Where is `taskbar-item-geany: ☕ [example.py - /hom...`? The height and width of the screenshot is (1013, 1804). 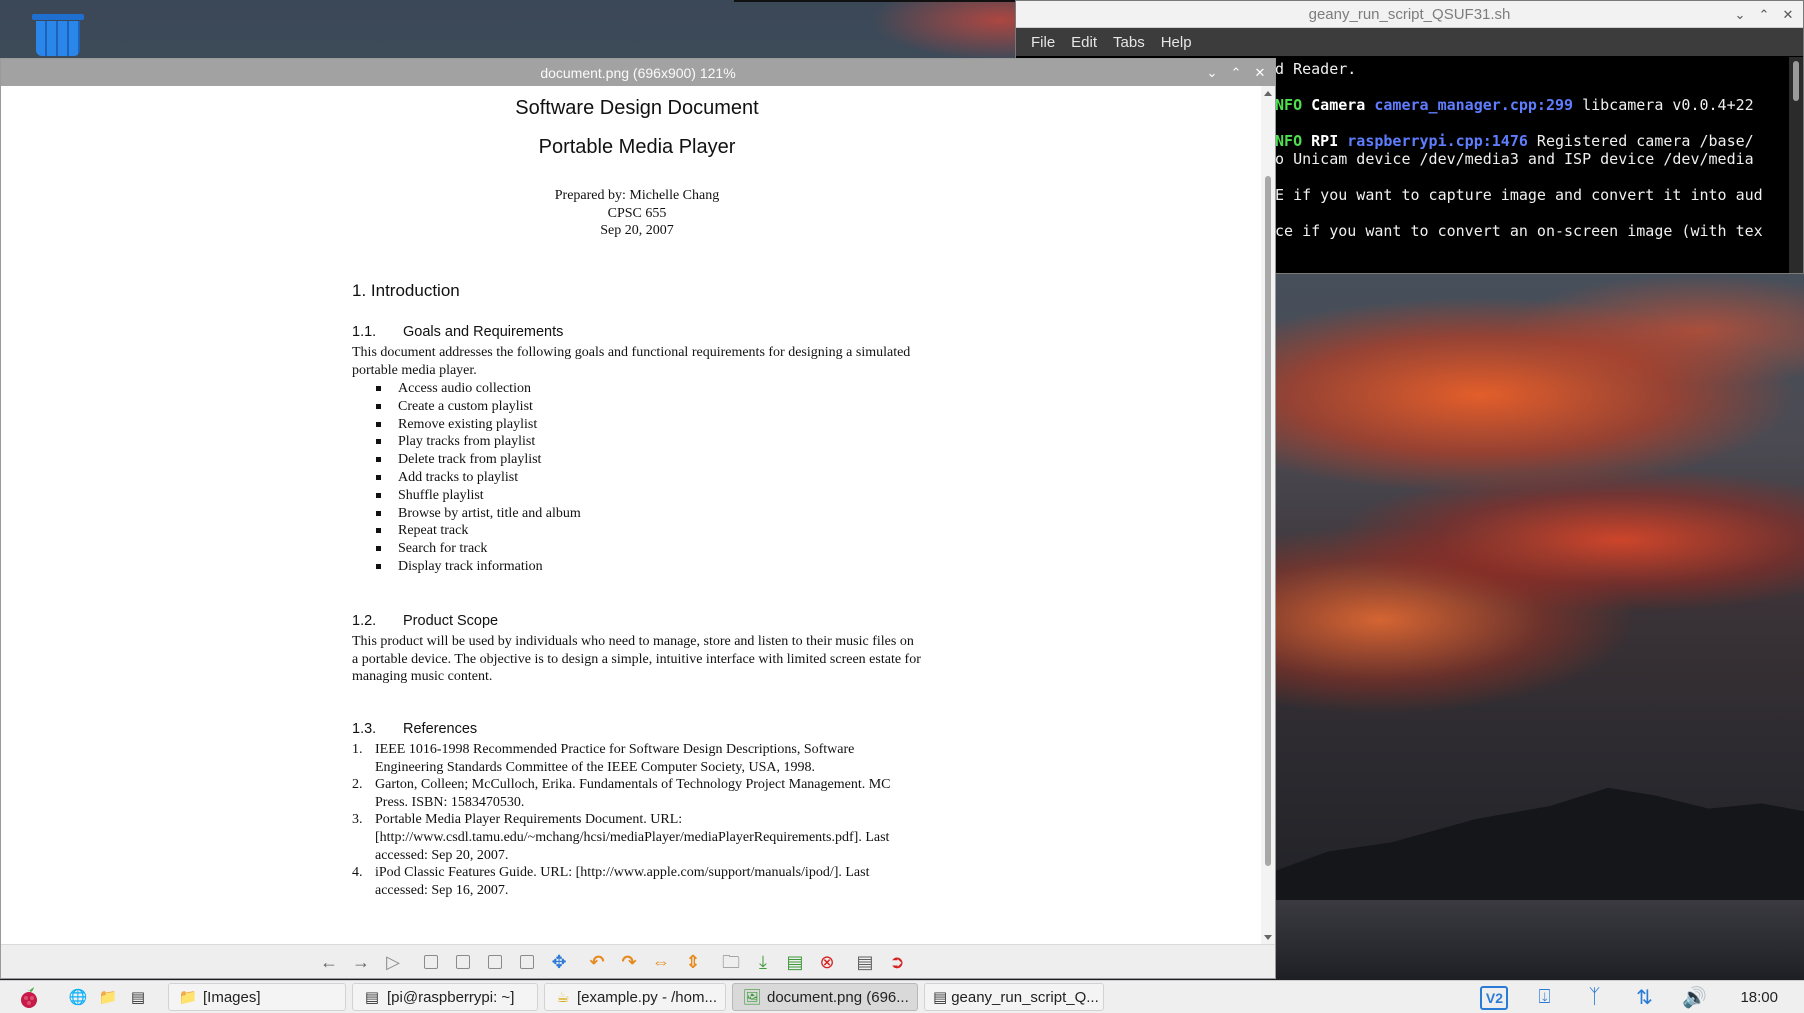
taskbar-item-geany: ☕ [example.py - /hom... is located at coordinates (635, 997).